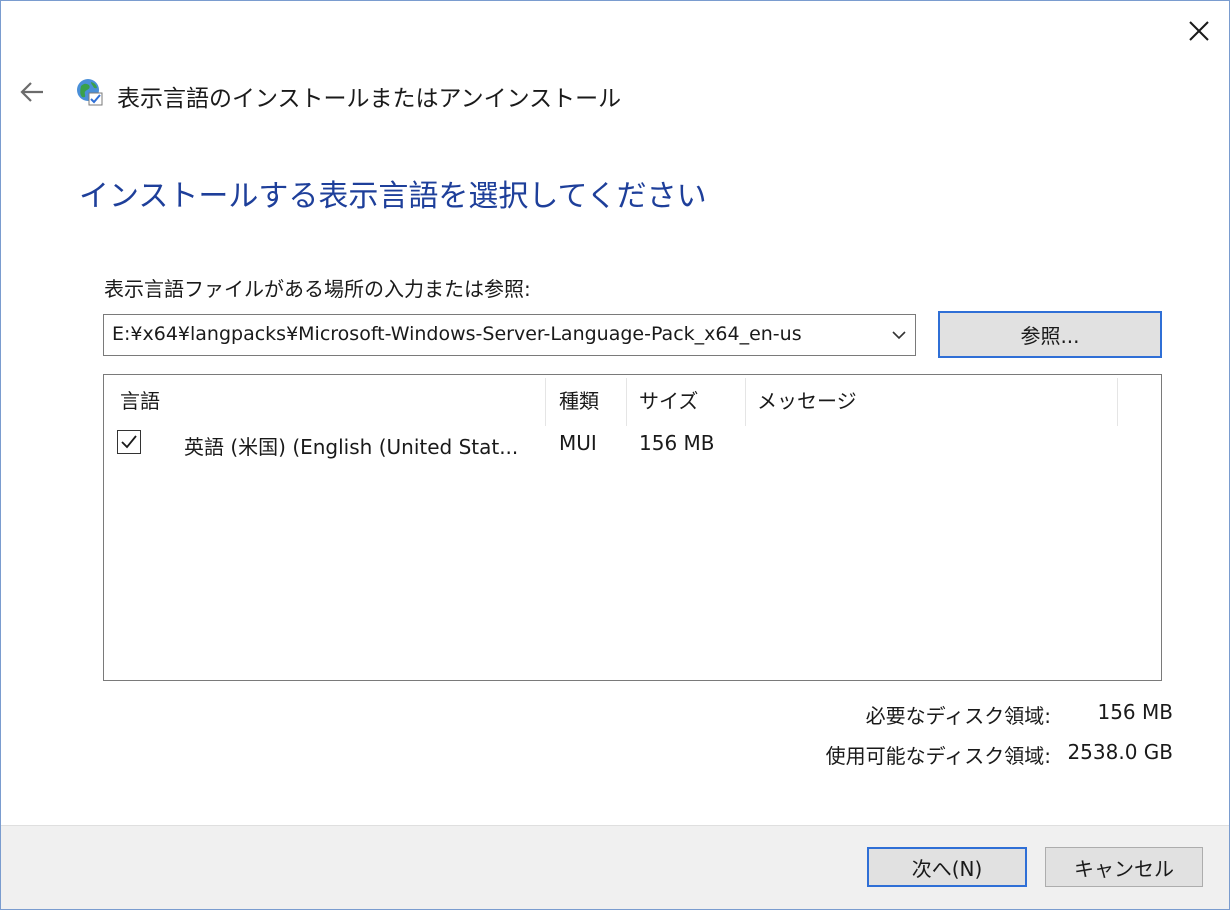  I want to click on required-space-value: 156 MB, so click(1135, 712).